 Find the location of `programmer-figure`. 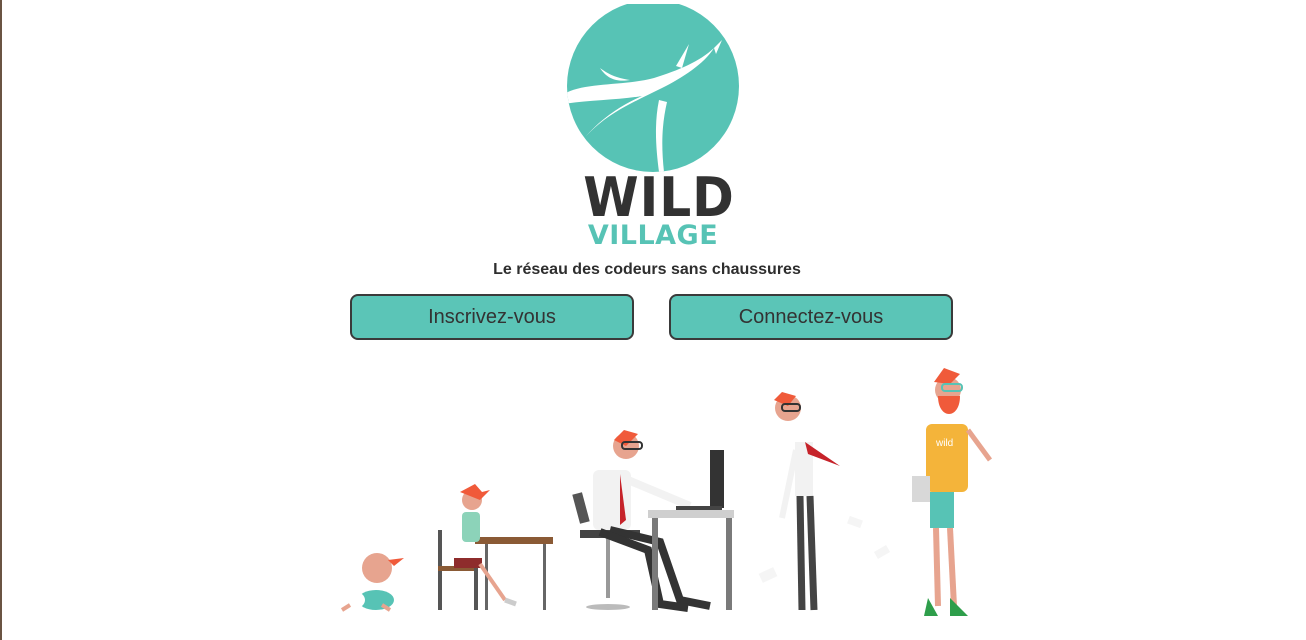

programmer-figure is located at coordinates (653, 521).